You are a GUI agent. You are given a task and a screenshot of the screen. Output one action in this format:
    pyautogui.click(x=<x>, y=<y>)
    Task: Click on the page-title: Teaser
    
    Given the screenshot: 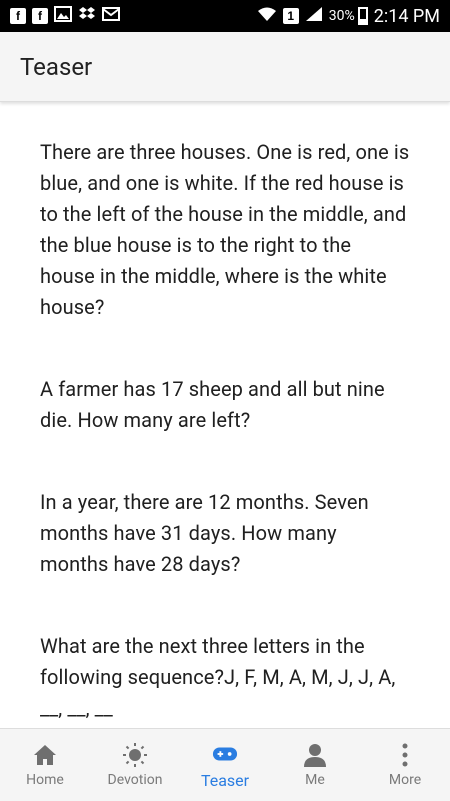 What is the action you would take?
    pyautogui.click(x=56, y=66)
    